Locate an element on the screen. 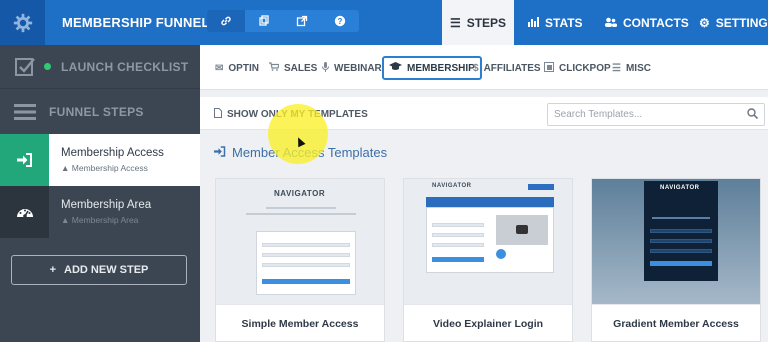  status-dot is located at coordinates (47, 66).